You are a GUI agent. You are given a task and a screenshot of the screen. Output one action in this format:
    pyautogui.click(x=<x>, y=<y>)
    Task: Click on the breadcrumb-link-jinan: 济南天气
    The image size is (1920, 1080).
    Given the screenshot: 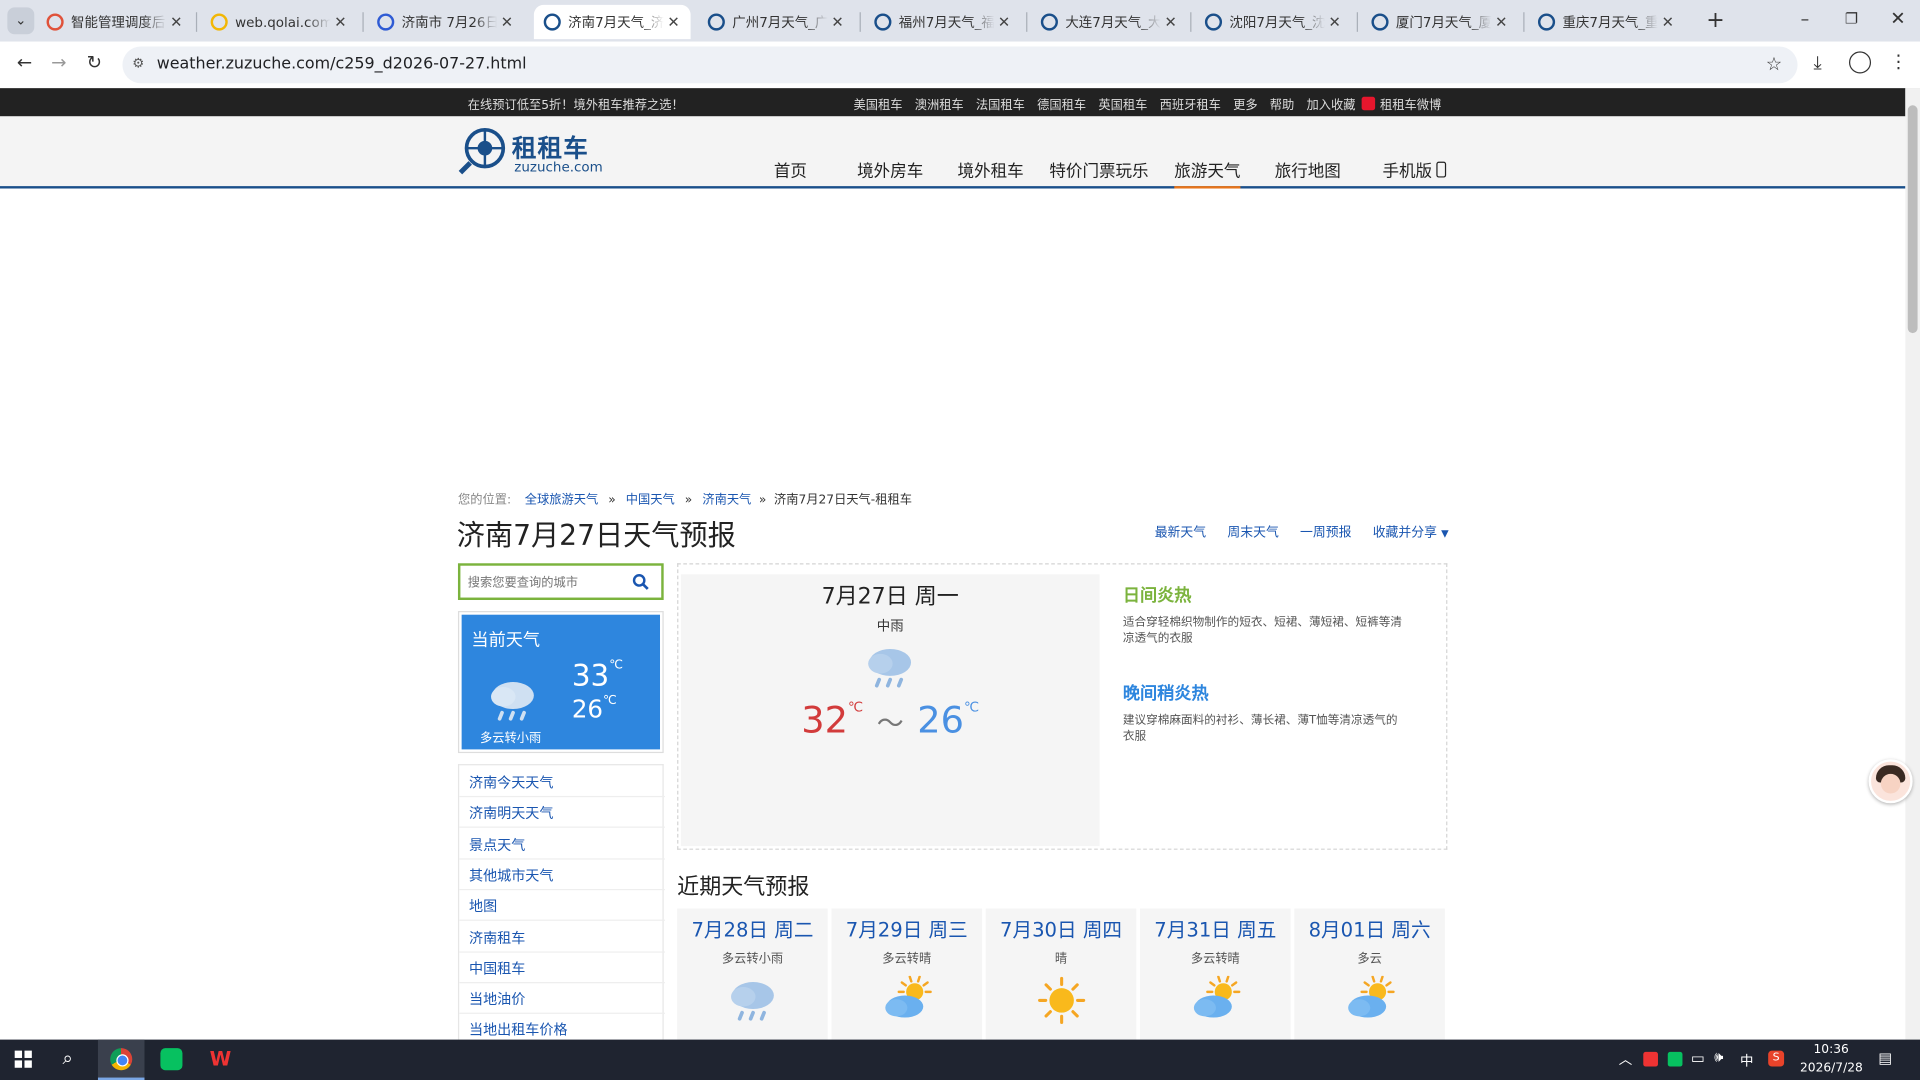 What is the action you would take?
    pyautogui.click(x=726, y=499)
    